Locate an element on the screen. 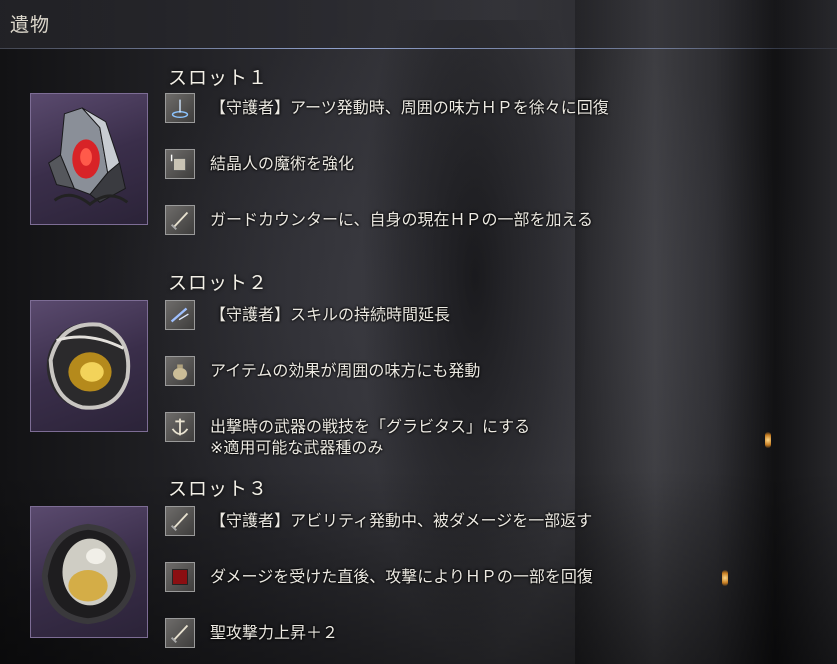 This screenshot has height=664, width=837. crystal-sorcery-icon is located at coordinates (180, 164).